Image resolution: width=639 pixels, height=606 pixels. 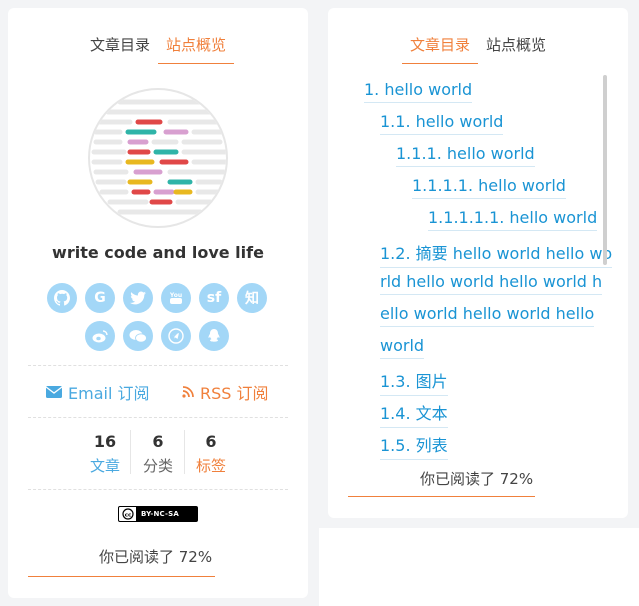 What do you see at coordinates (138, 336) in the screenshot?
I see `wechat-icon` at bounding box center [138, 336].